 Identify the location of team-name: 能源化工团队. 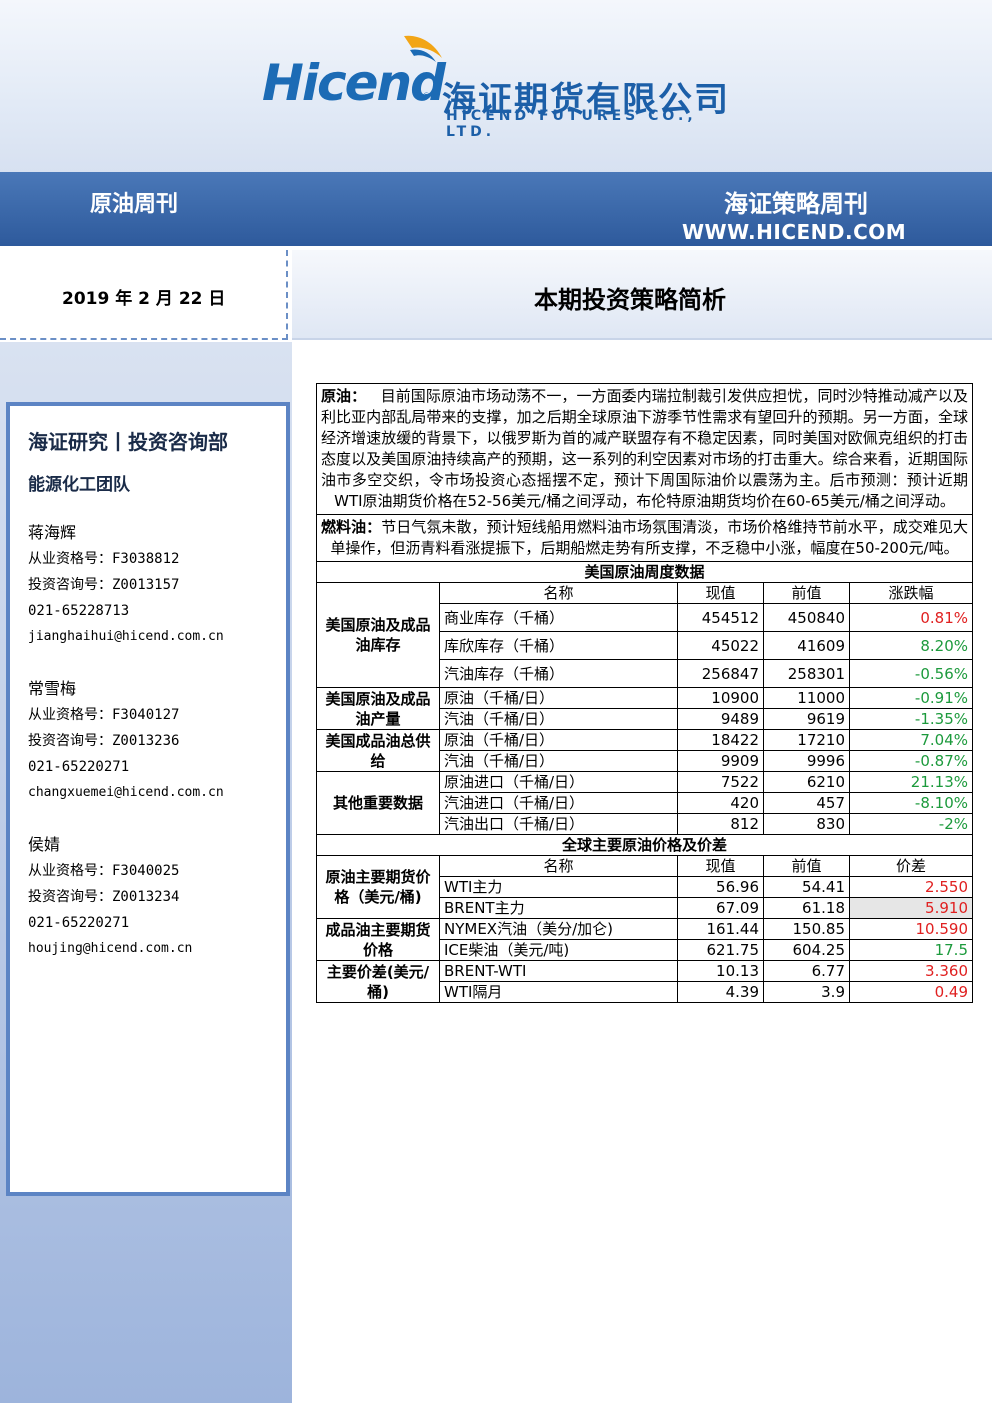
(79, 485).